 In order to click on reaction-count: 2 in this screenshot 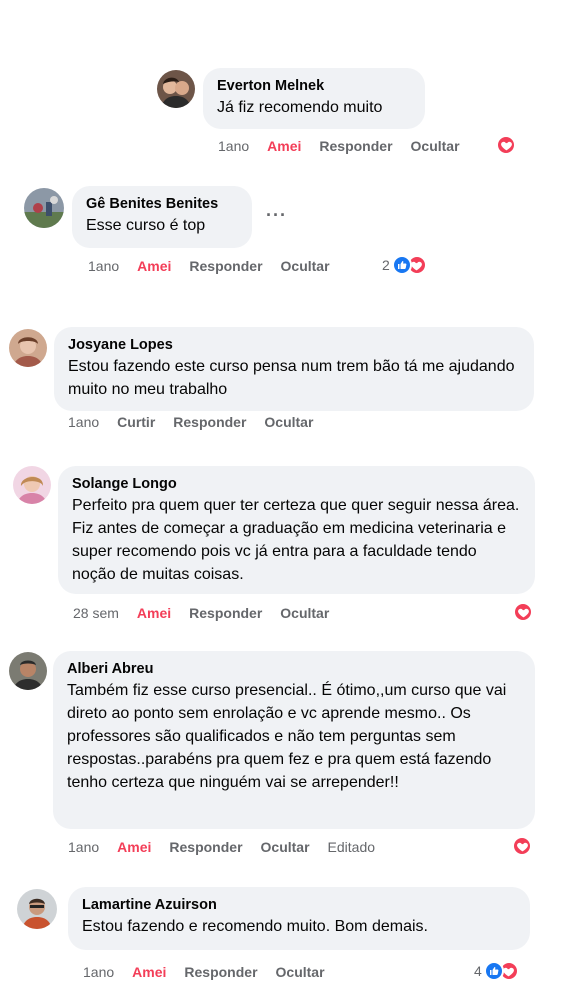, I will do `click(386, 265)`.